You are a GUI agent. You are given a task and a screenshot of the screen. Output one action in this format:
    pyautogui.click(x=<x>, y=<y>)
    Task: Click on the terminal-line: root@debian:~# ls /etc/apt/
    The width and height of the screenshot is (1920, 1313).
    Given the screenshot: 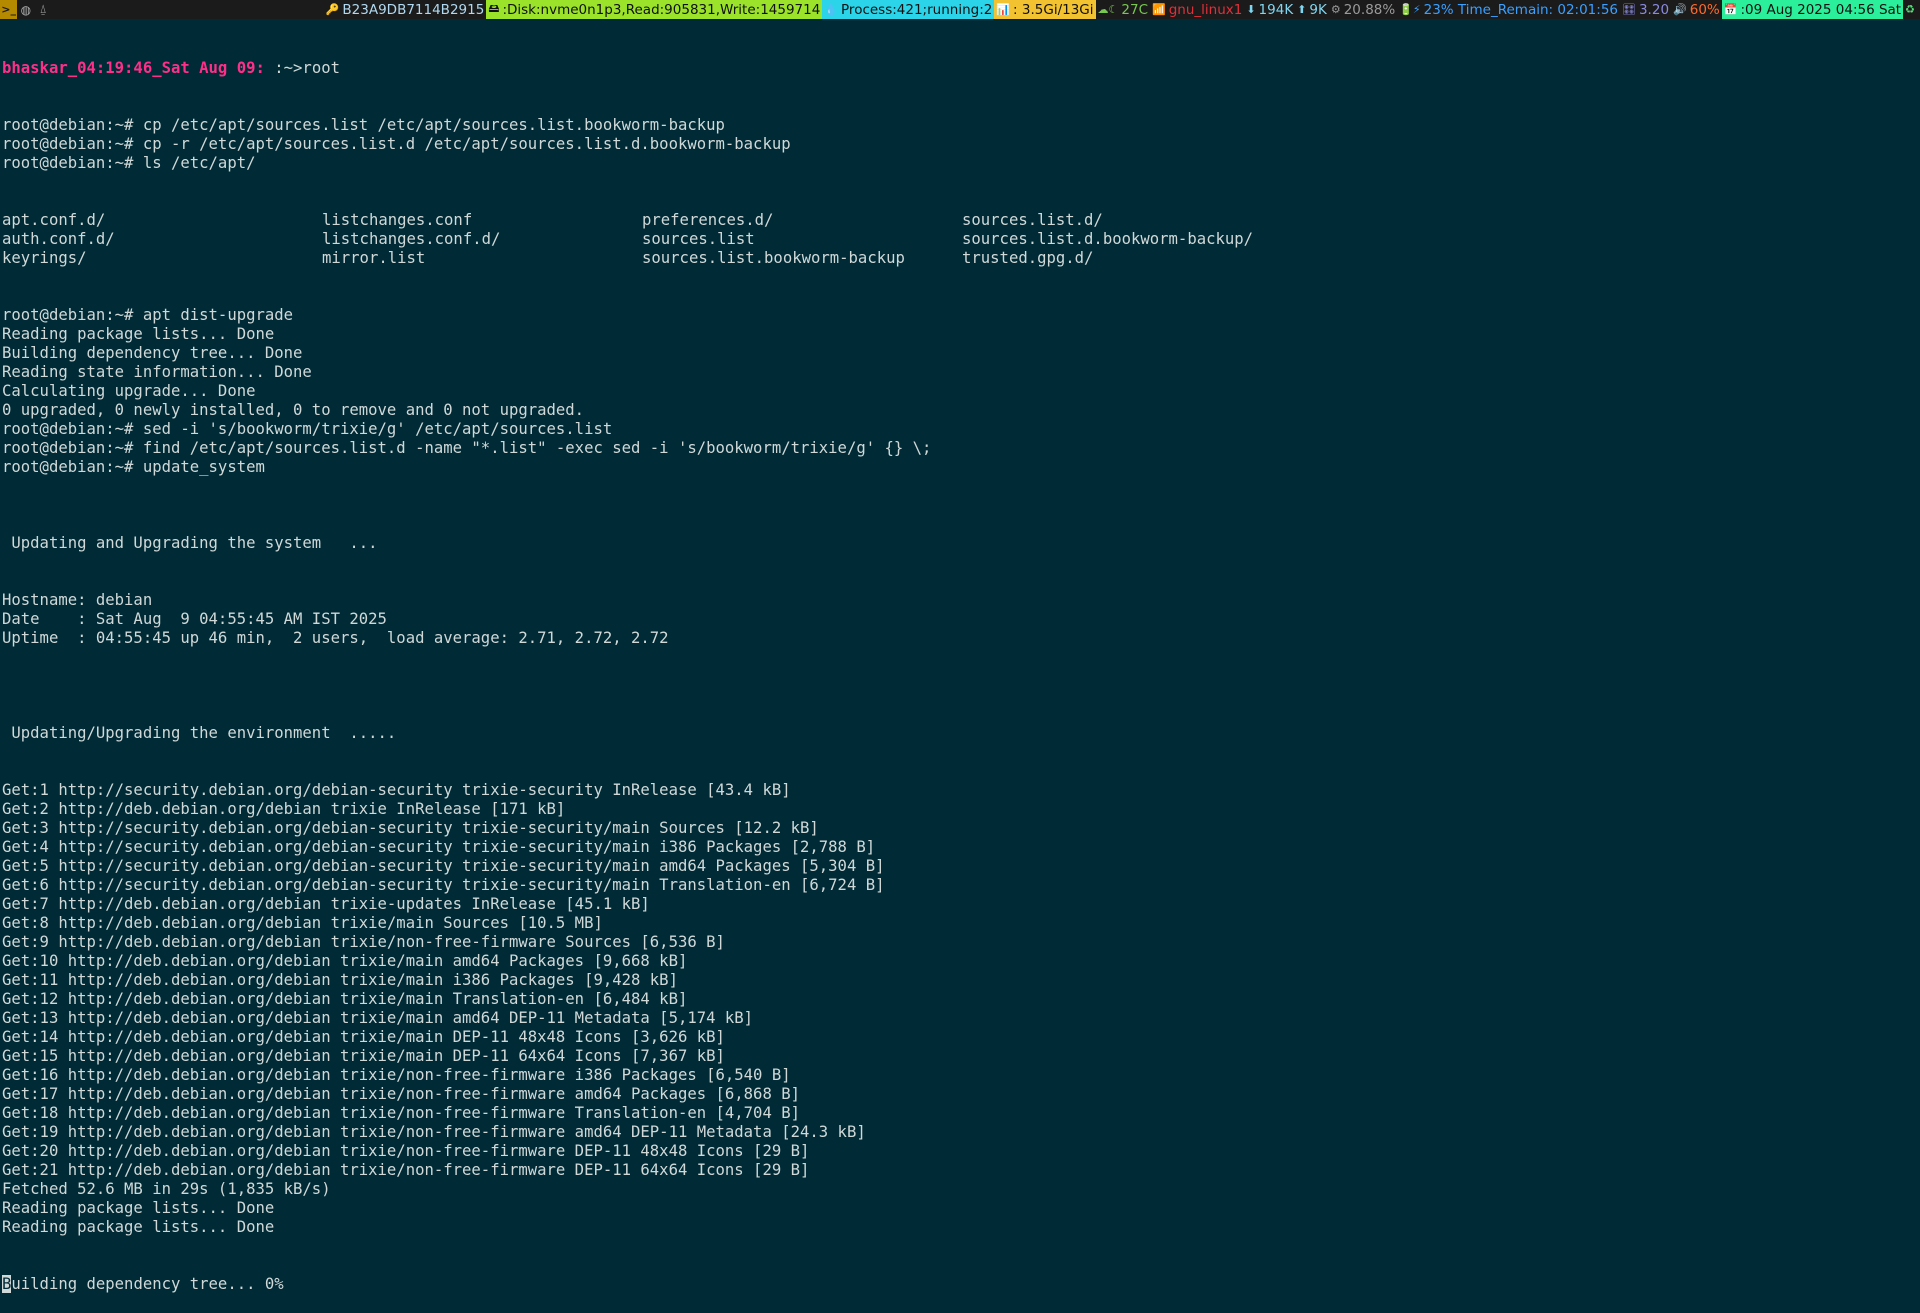 What is the action you would take?
    pyautogui.click(x=129, y=163)
    